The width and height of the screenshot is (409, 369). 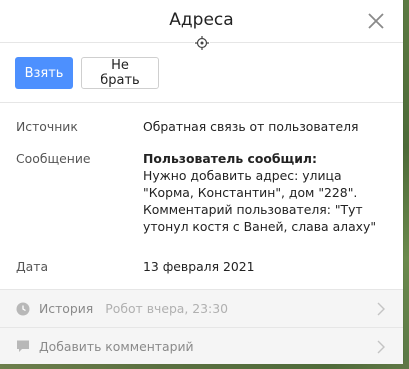 I want to click on add-comment-row: Добавить комментарий, so click(x=201, y=345).